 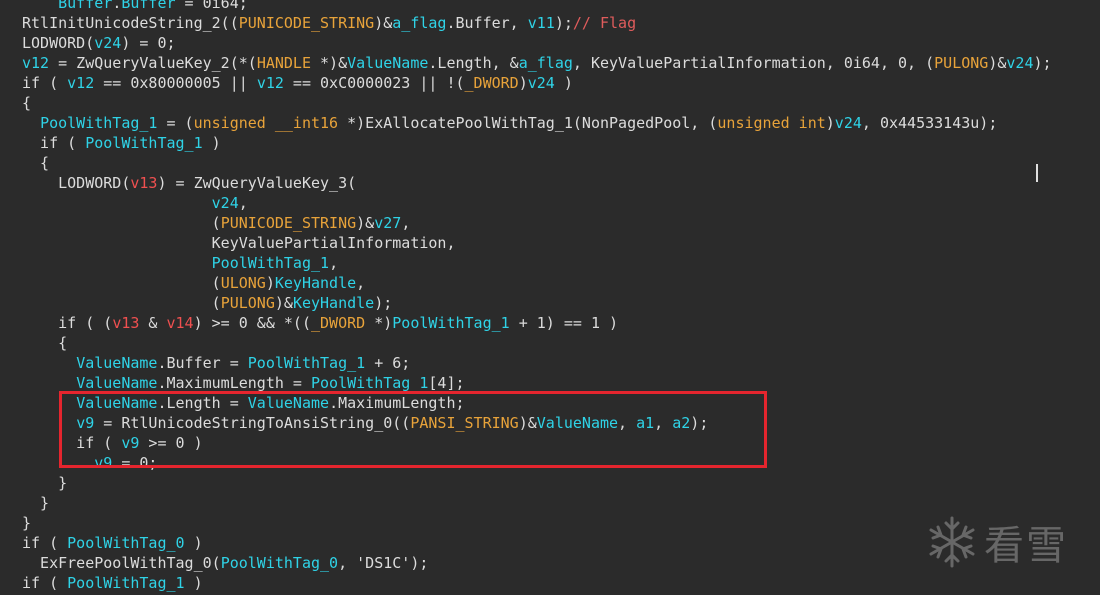 I want to click on code-token: a_flag, so click(x=545, y=63).